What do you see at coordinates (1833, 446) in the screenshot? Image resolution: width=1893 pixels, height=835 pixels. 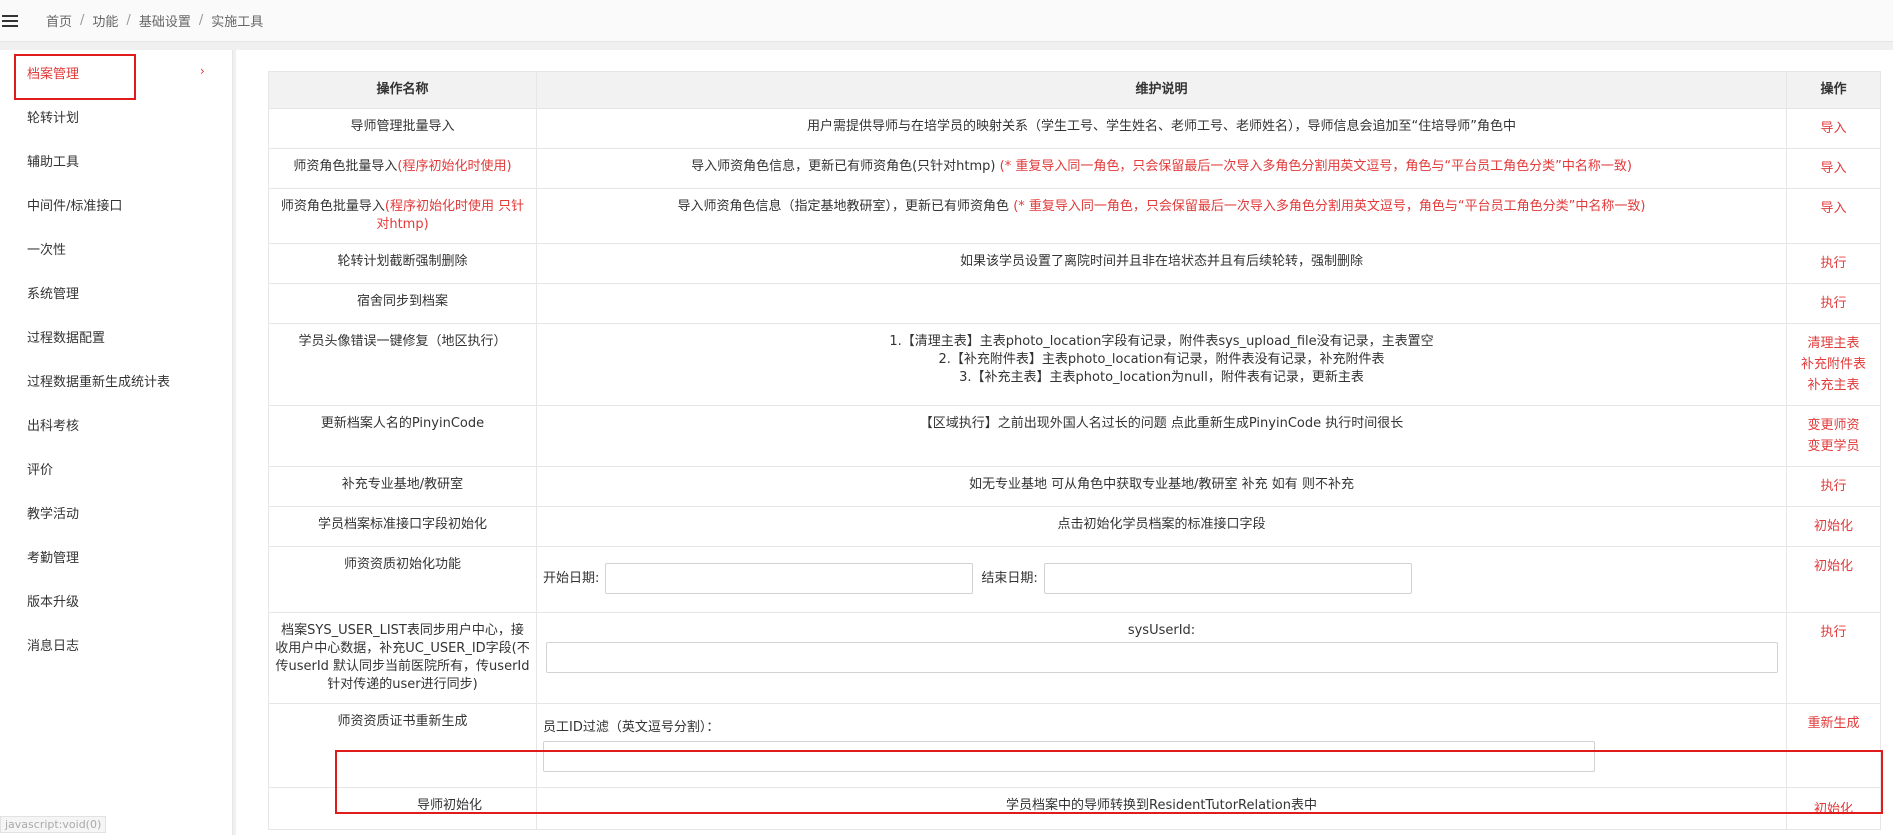 I see `change-student-link: 变更学员` at bounding box center [1833, 446].